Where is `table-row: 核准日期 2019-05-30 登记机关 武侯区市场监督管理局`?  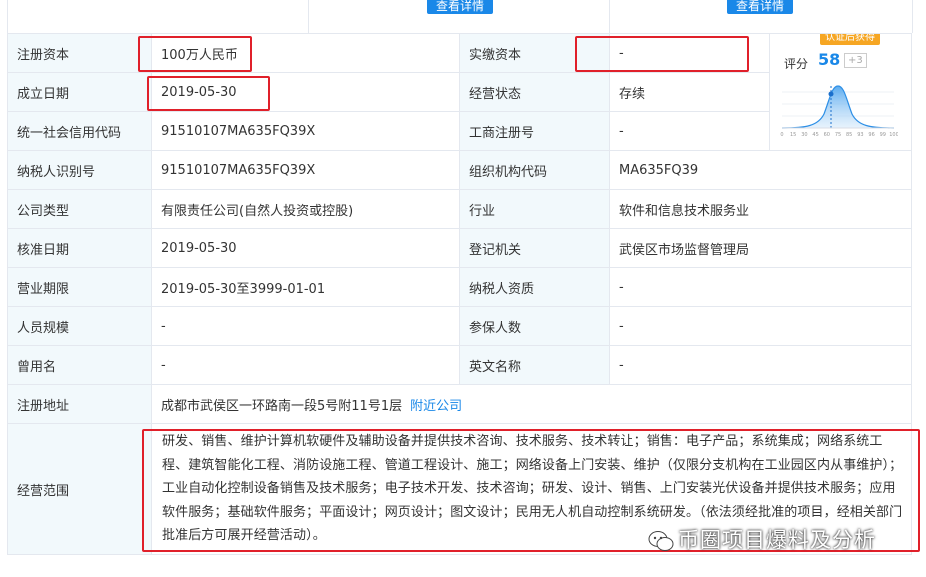 table-row: 核准日期 2019-05-30 登记机关 武侯区市场监督管理局 is located at coordinates (459, 248).